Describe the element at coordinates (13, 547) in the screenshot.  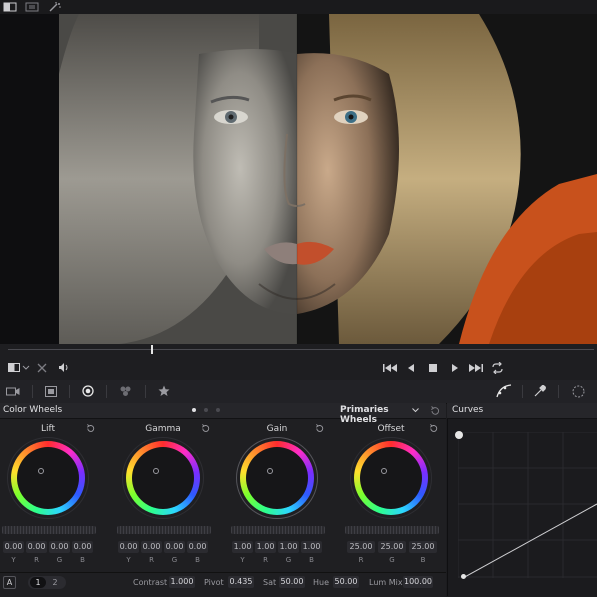
I see `lift-y-value: 0.00` at that location.